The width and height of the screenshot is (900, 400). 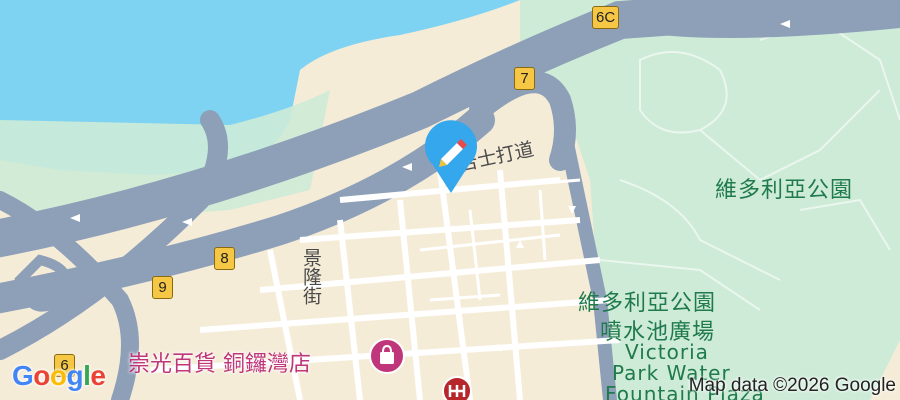 What do you see at coordinates (606, 17) in the screenshot?
I see `route-shield-6c: 6C` at bounding box center [606, 17].